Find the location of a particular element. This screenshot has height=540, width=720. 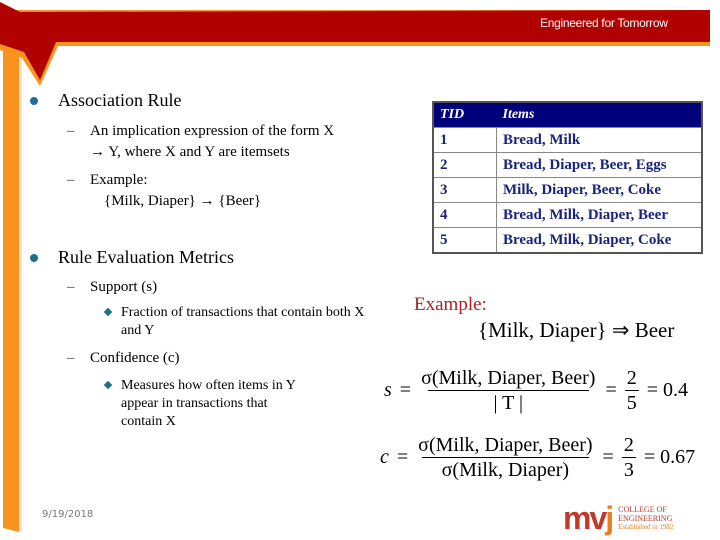

table-header-row: TID Items is located at coordinates (567, 115).